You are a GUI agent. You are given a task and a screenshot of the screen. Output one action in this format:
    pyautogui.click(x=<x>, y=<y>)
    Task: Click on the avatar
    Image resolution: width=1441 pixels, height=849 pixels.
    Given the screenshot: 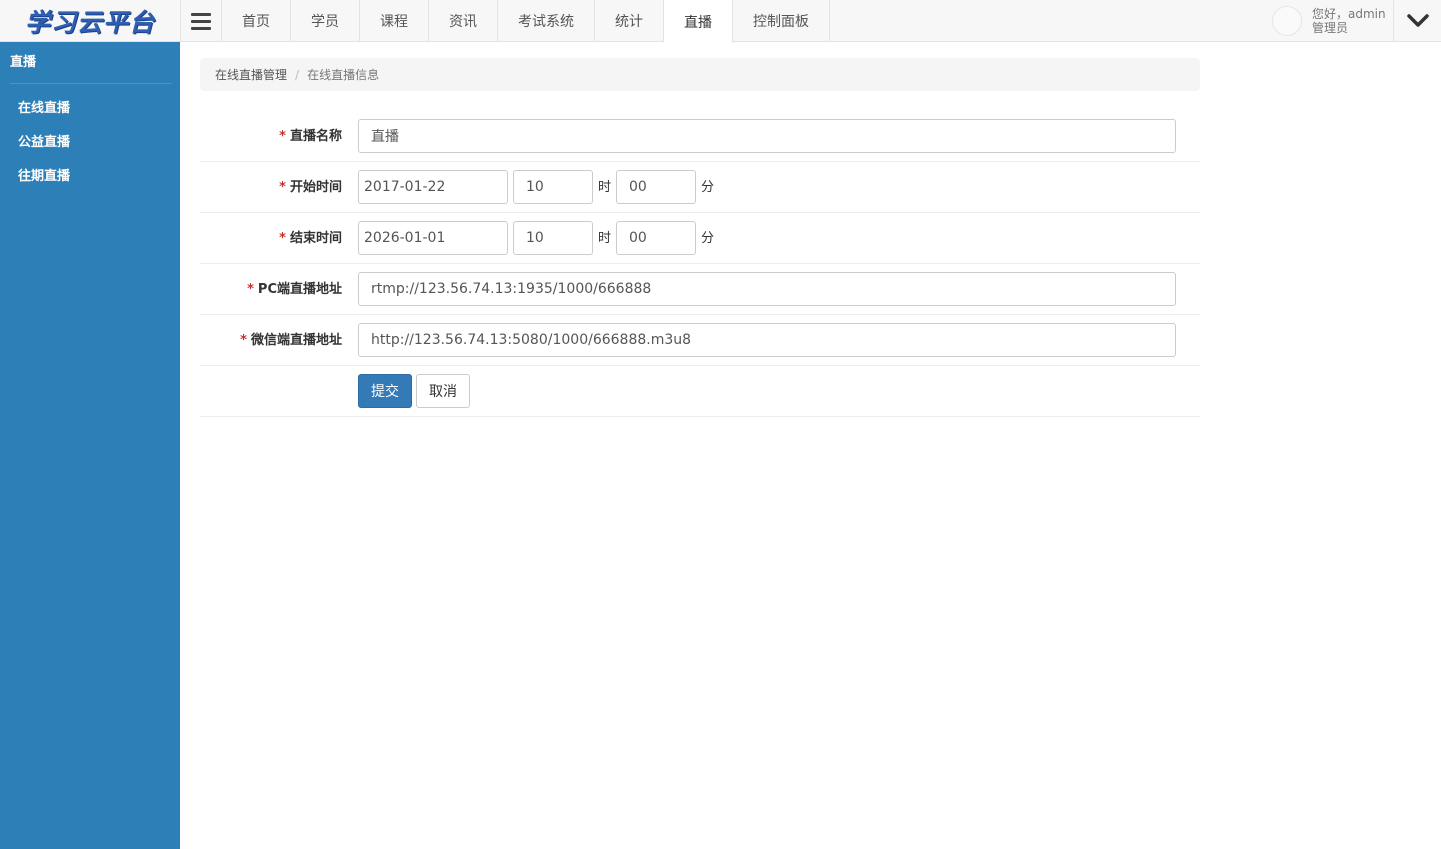 What is the action you would take?
    pyautogui.click(x=1287, y=21)
    